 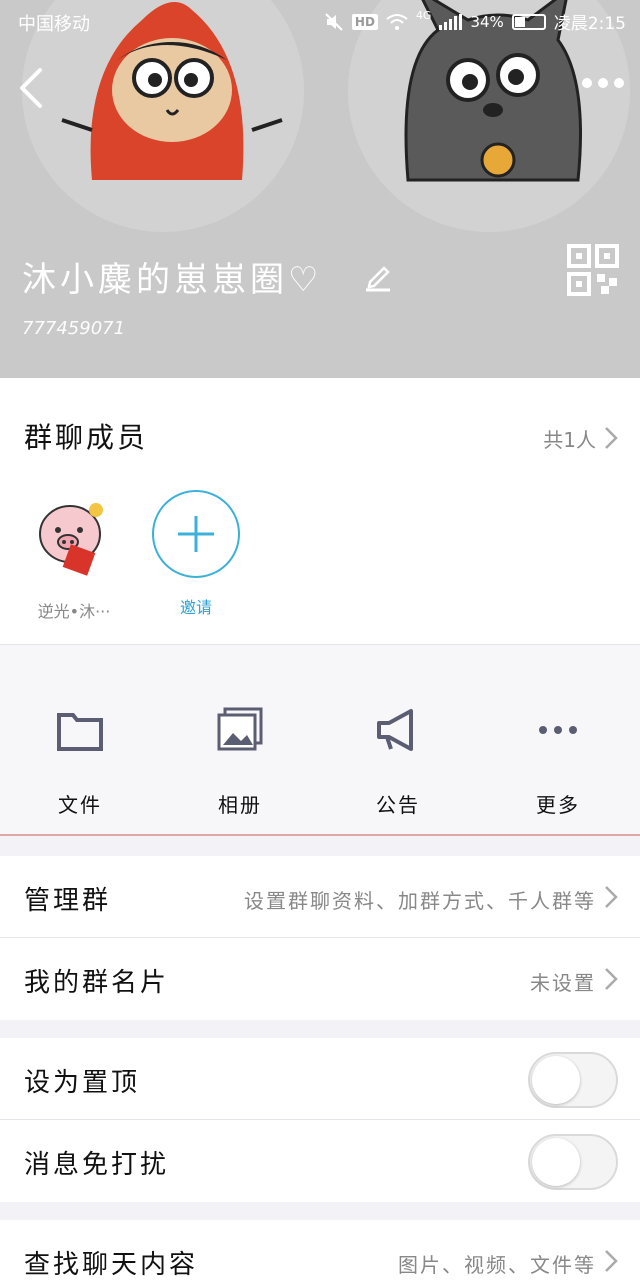 What do you see at coordinates (172, 280) in the screenshot?
I see `group-name: 沐小麋的崽崽圈♡` at bounding box center [172, 280].